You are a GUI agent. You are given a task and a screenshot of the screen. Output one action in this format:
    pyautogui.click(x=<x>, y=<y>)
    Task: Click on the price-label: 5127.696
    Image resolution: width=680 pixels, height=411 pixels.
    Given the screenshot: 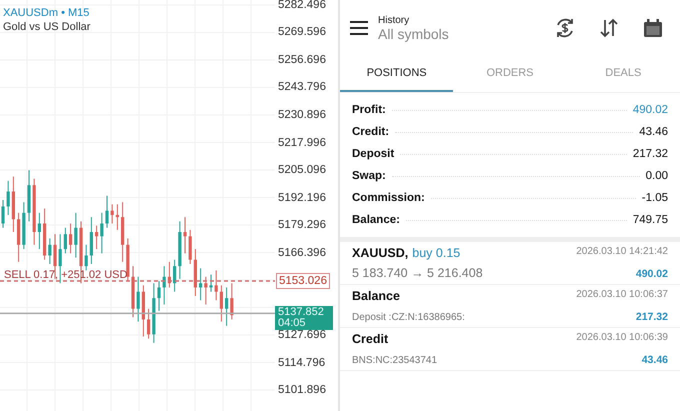 What is the action you would take?
    pyautogui.click(x=302, y=335)
    